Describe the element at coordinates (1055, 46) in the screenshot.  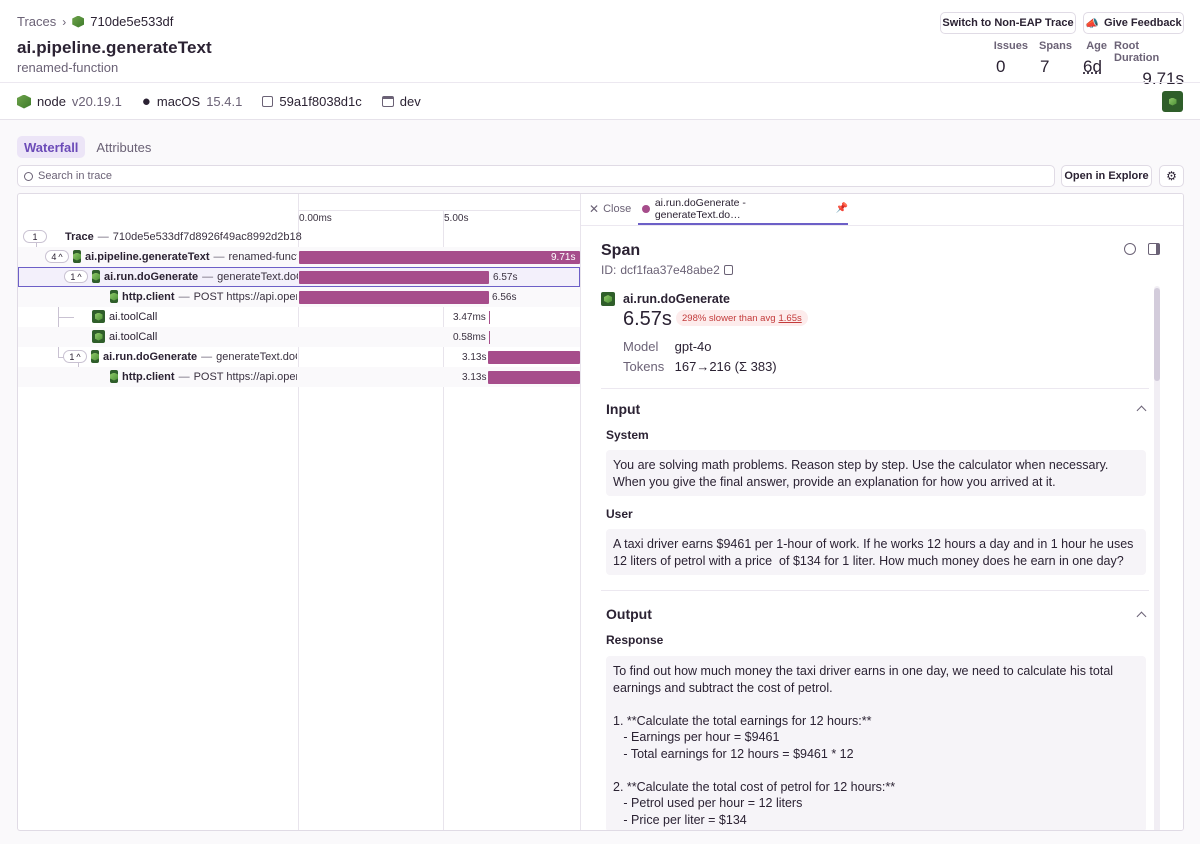
I see `stat-spans-label: Spans` at that location.